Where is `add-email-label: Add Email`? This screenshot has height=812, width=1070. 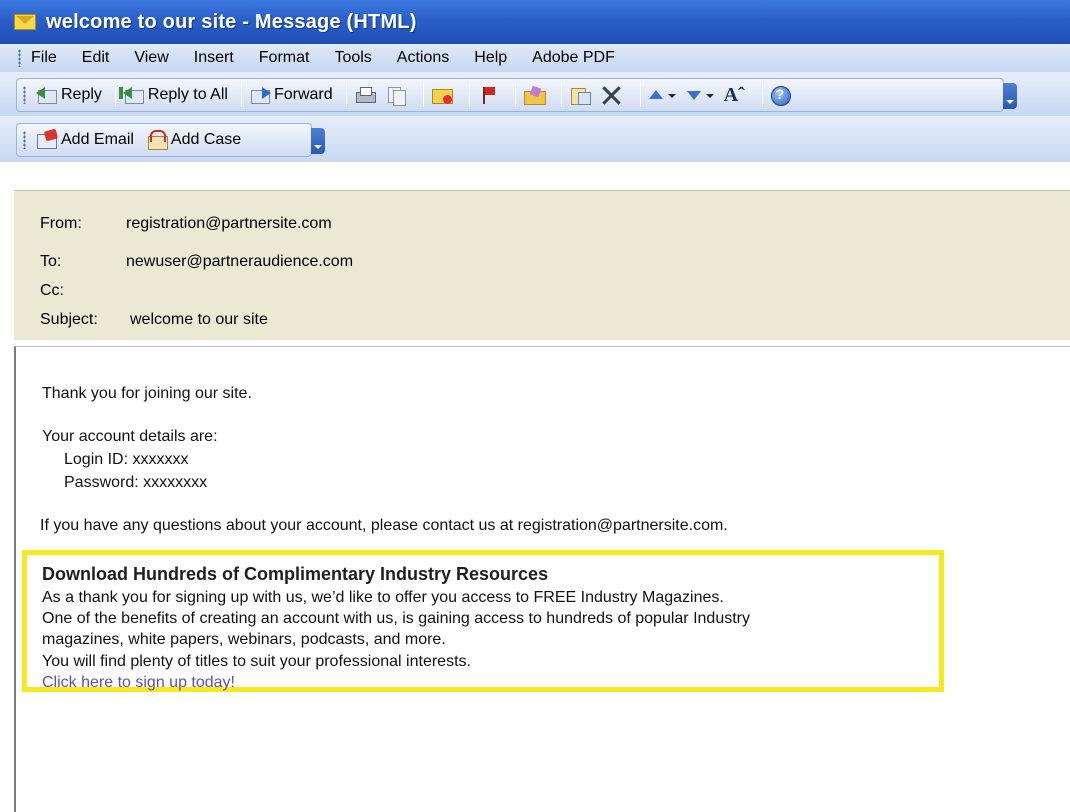 add-email-label: Add Email is located at coordinates (97, 139).